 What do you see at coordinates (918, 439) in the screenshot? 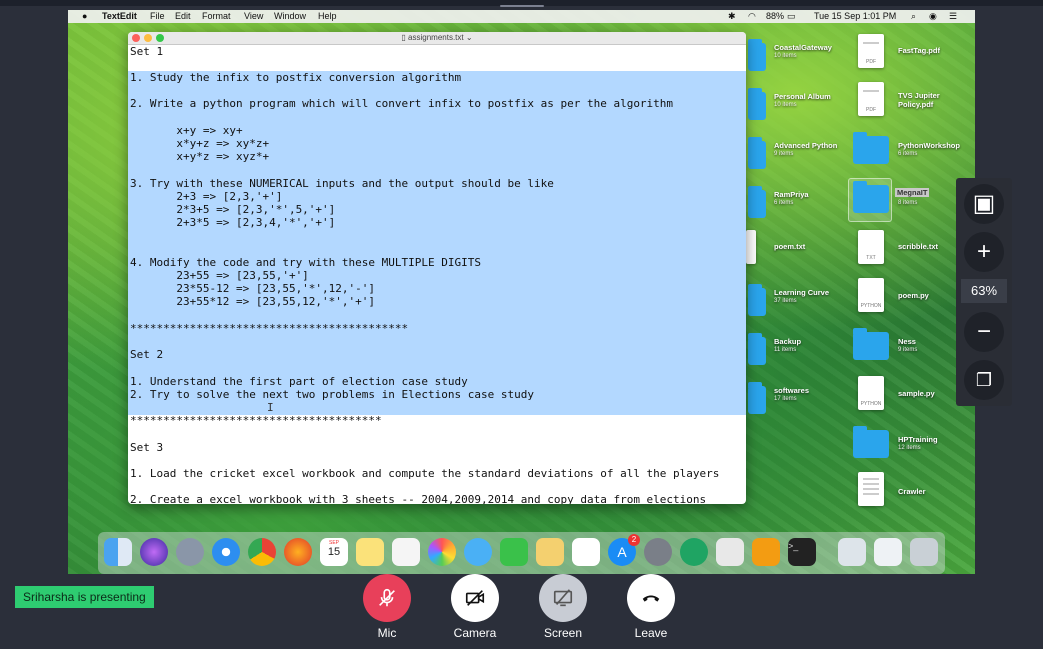
I see `desktop-item-label: HPTraining` at bounding box center [918, 439].